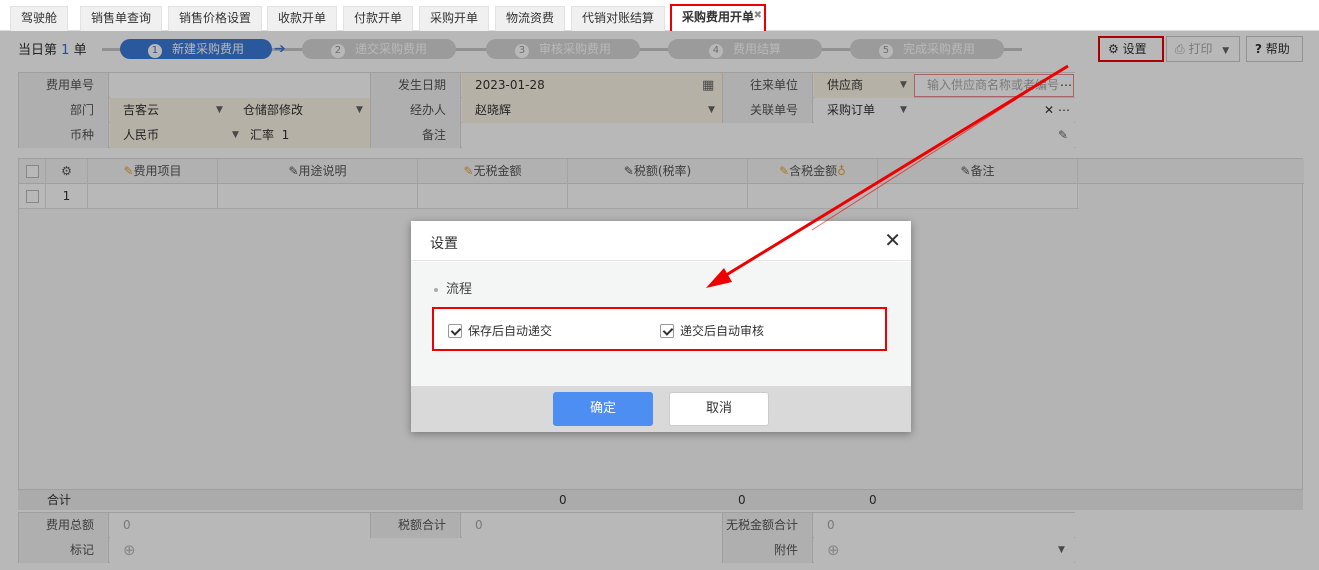 The width and height of the screenshot is (1319, 570). Describe the element at coordinates (661, 409) in the screenshot. I see `dialog-footer: 确定 取消` at that location.